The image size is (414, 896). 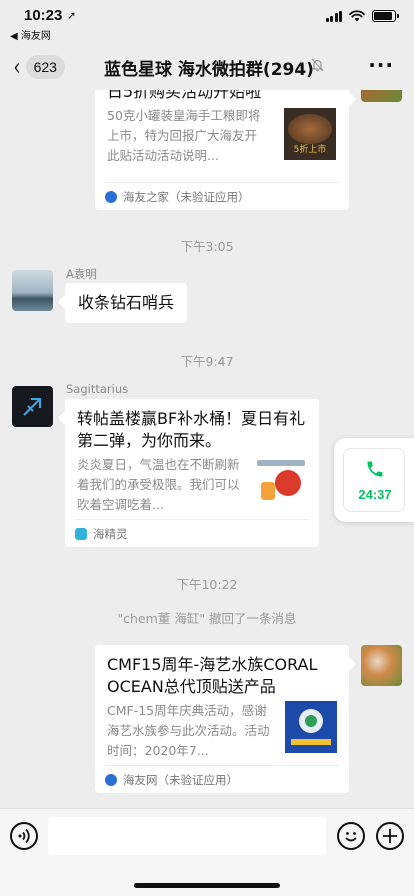 What do you see at coordinates (43, 15) in the screenshot?
I see `status-time: 10:23` at bounding box center [43, 15].